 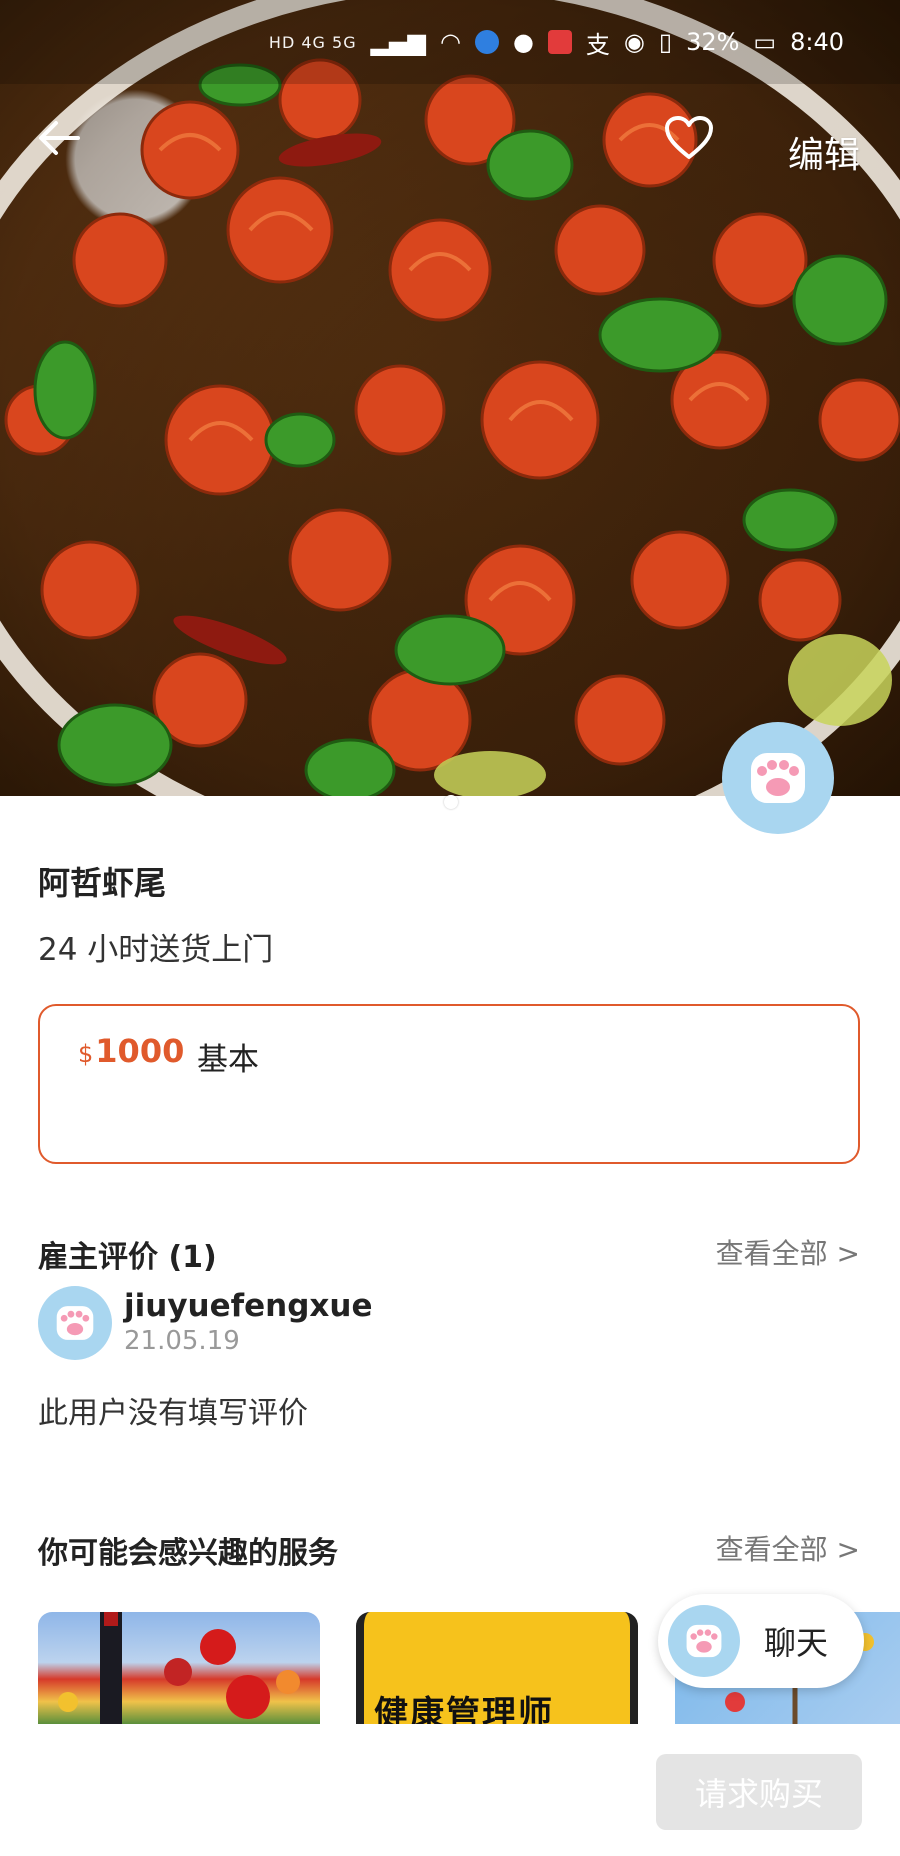 What do you see at coordinates (188, 1553) in the screenshot?
I see `recommendations-heading: 你可能会感兴趣的服务` at bounding box center [188, 1553].